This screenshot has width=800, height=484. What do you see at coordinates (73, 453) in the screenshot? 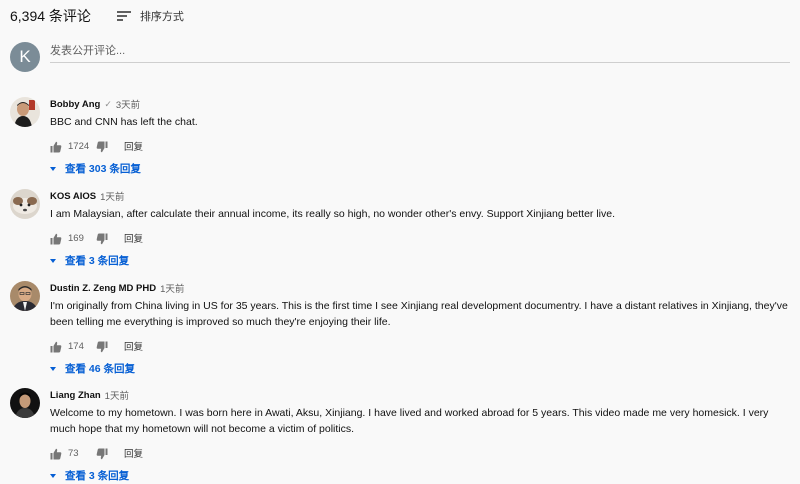
I see `like-count: 73` at bounding box center [73, 453].